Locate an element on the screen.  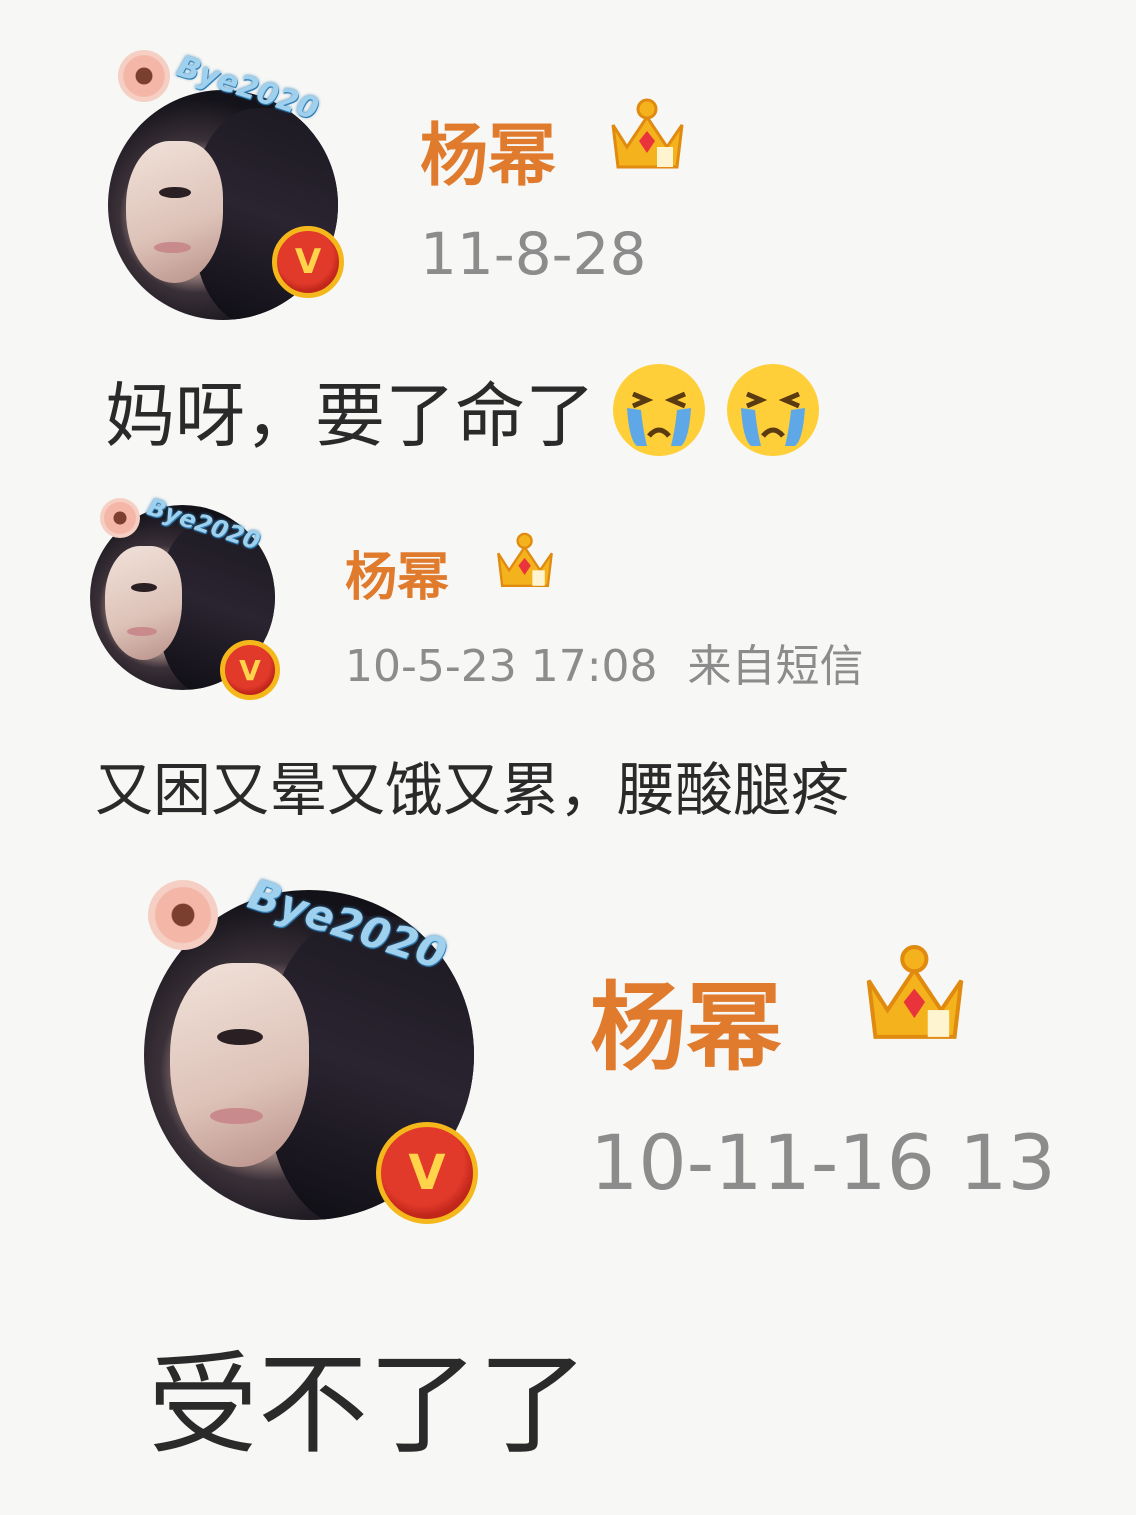
post-timestamp: 10-11-16 13 is located at coordinates (823, 1162).